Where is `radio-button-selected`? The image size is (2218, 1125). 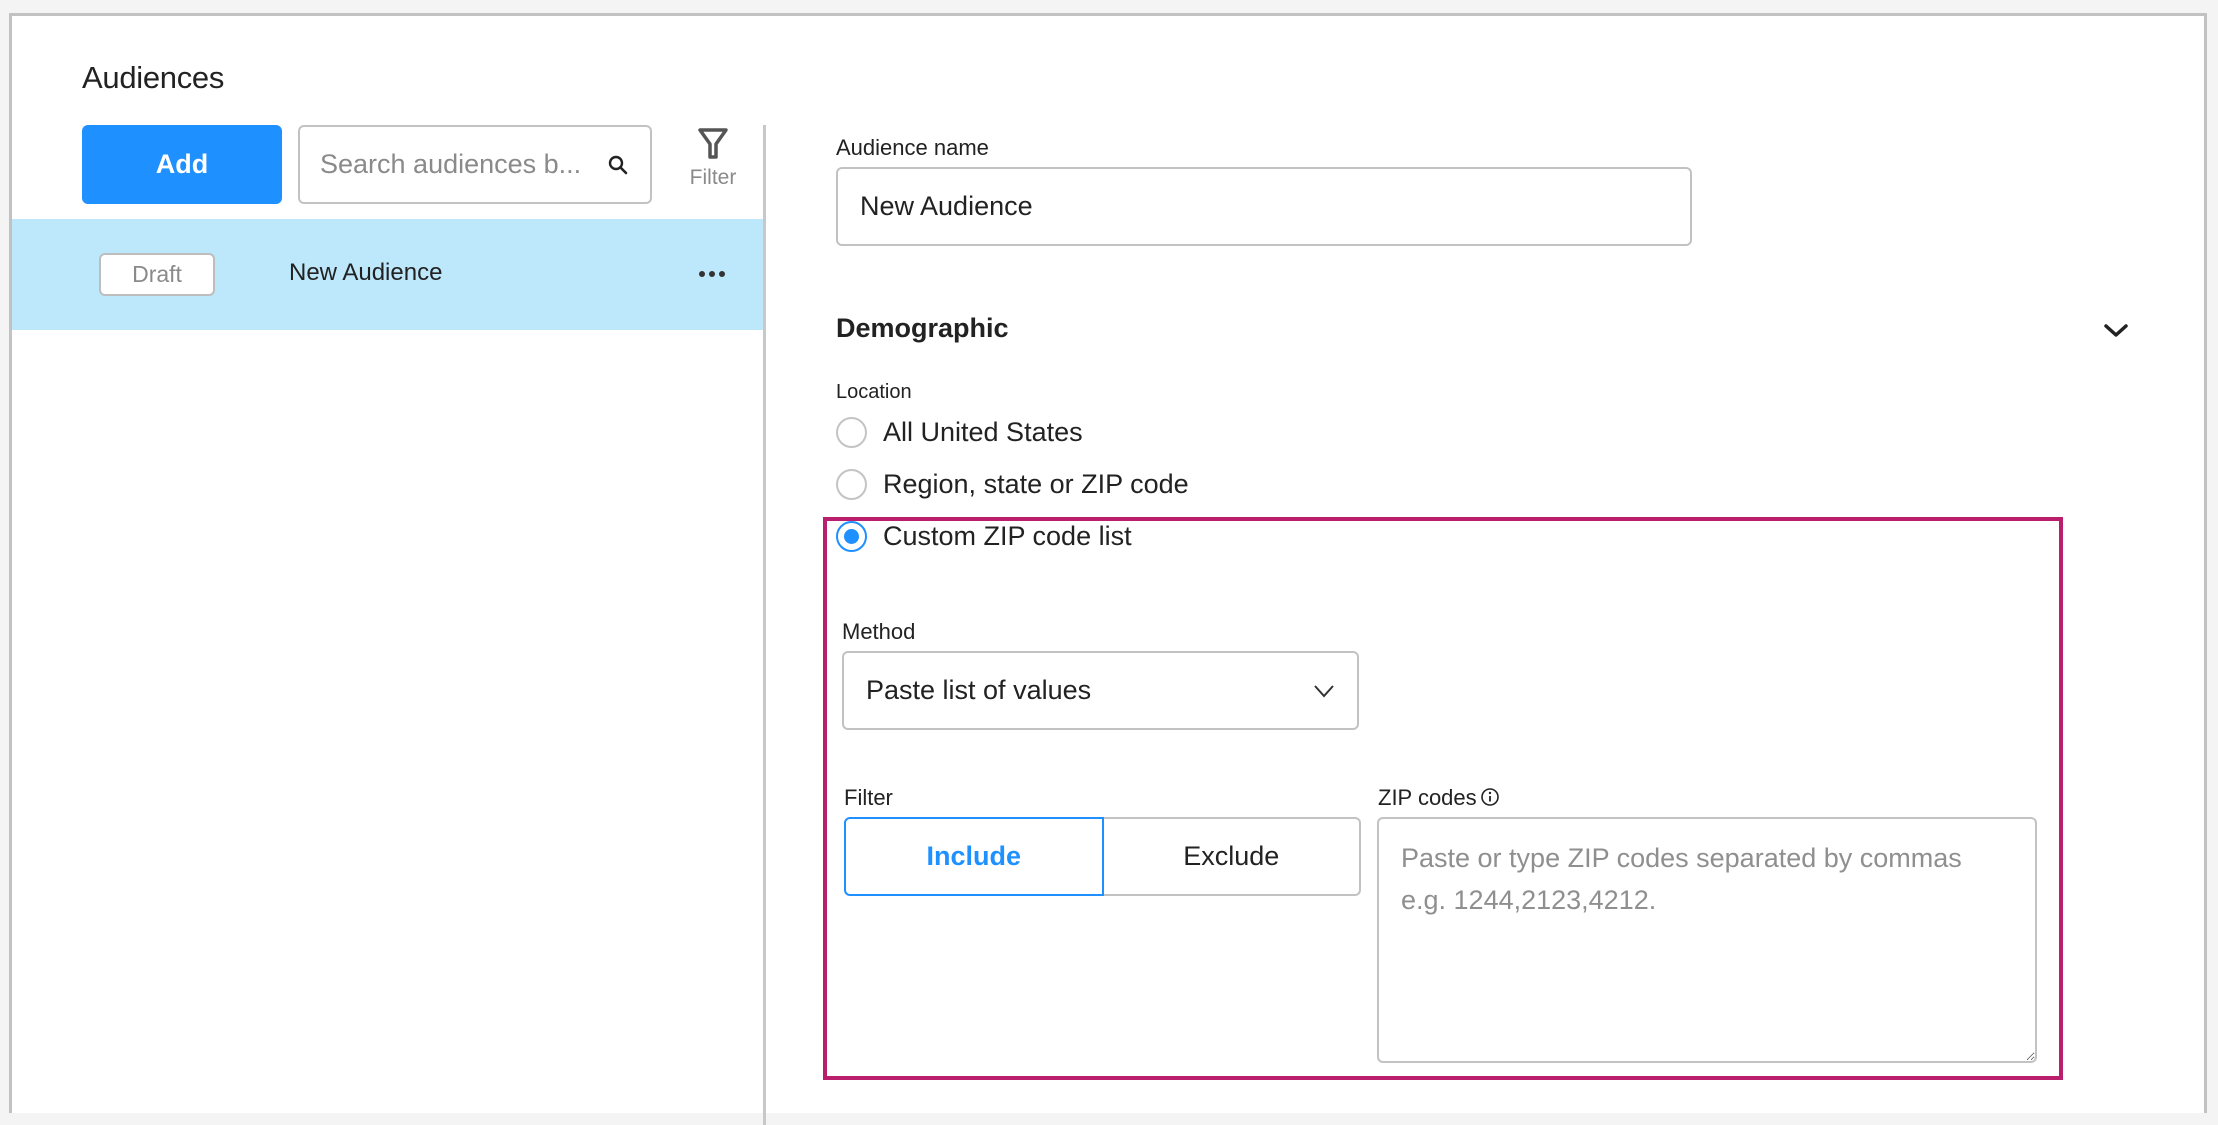
radio-button-selected is located at coordinates (851, 536).